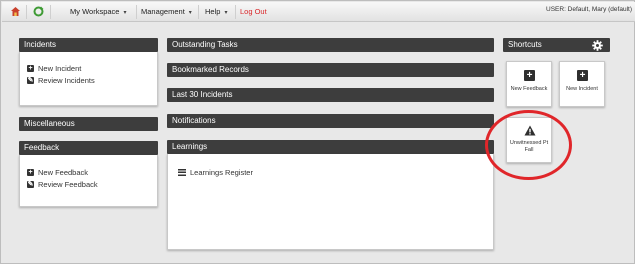 The width and height of the screenshot is (635, 264). Describe the element at coordinates (528, 145) in the screenshot. I see `highlight-circle` at that location.